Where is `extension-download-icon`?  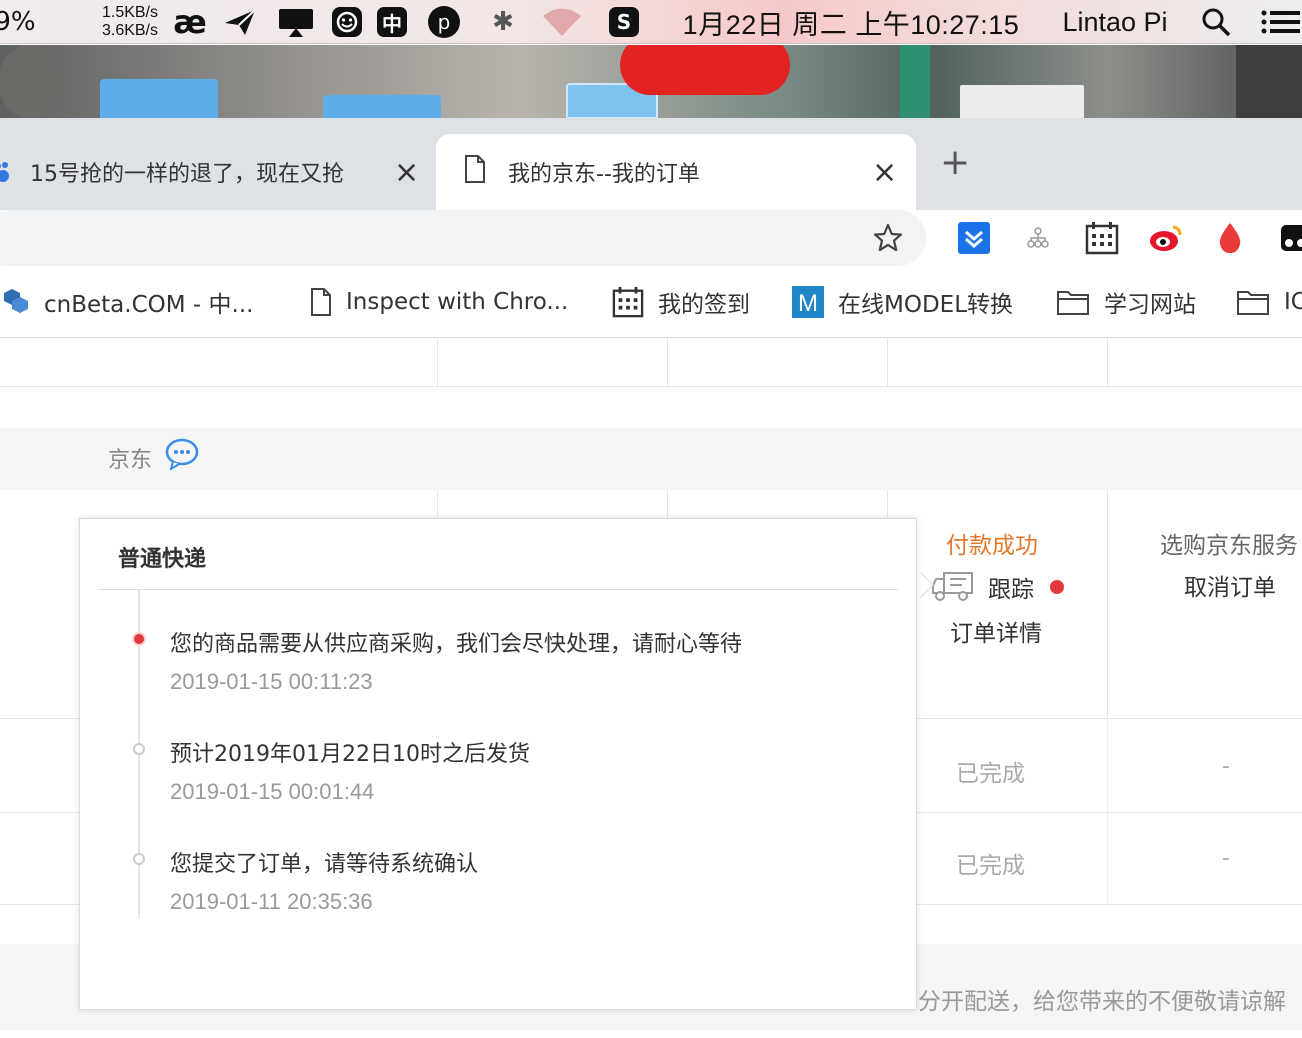
extension-download-icon is located at coordinates (974, 238).